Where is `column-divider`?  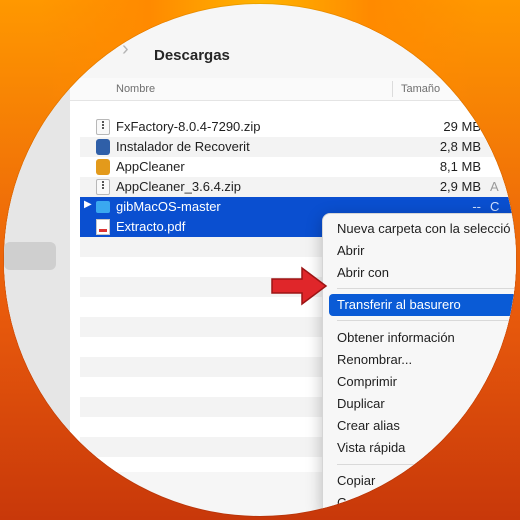 column-divider is located at coordinates (392, 89).